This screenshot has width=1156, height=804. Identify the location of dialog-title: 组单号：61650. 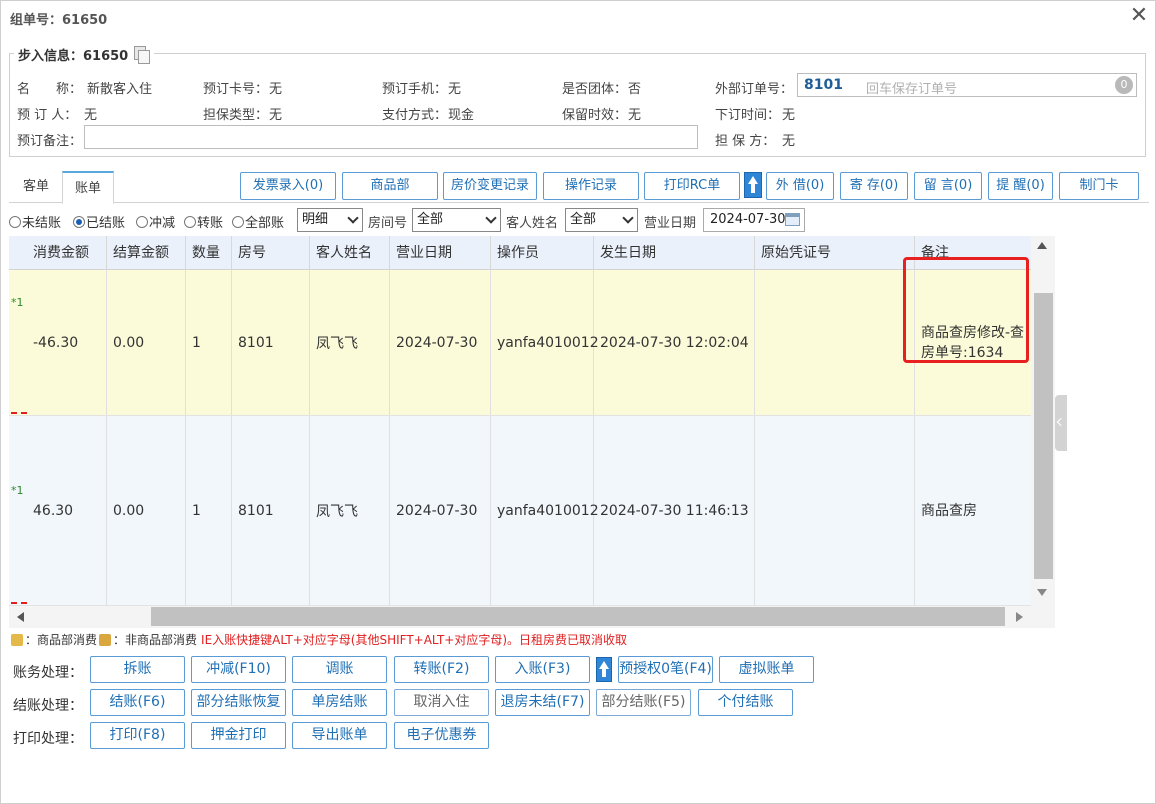
(59, 20).